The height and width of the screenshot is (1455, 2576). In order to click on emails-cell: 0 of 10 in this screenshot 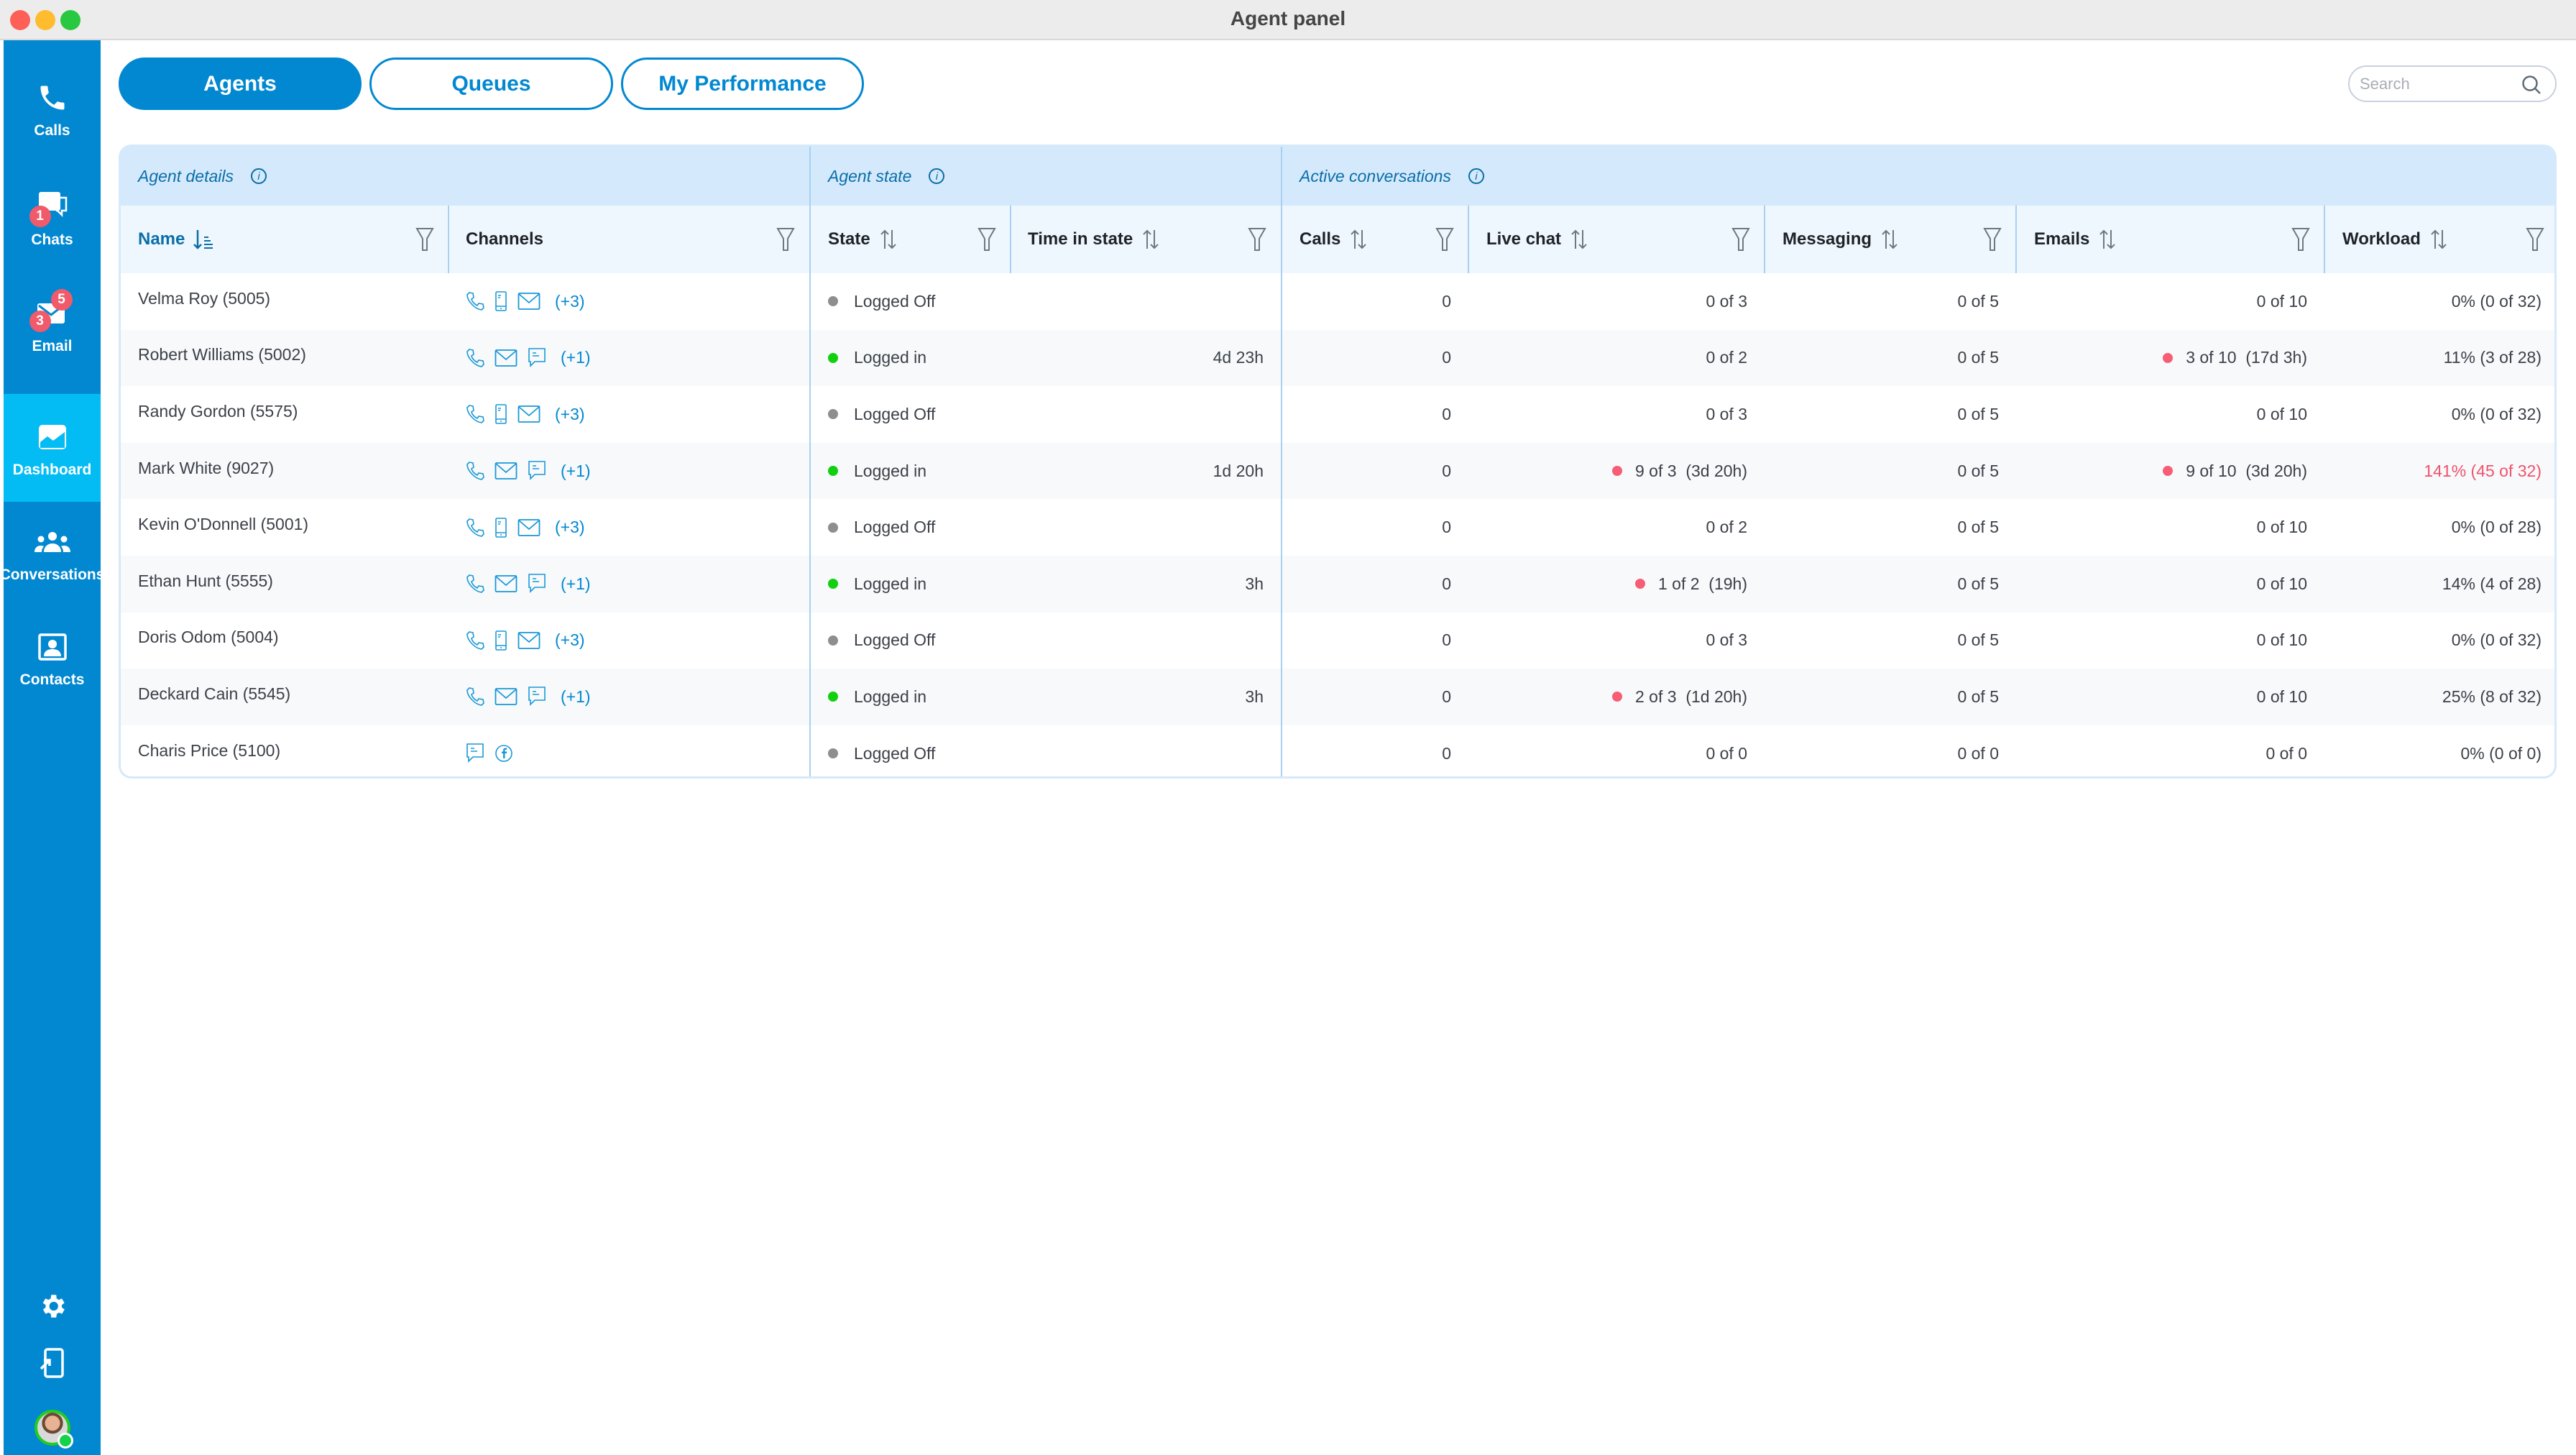, I will do `click(2170, 414)`.